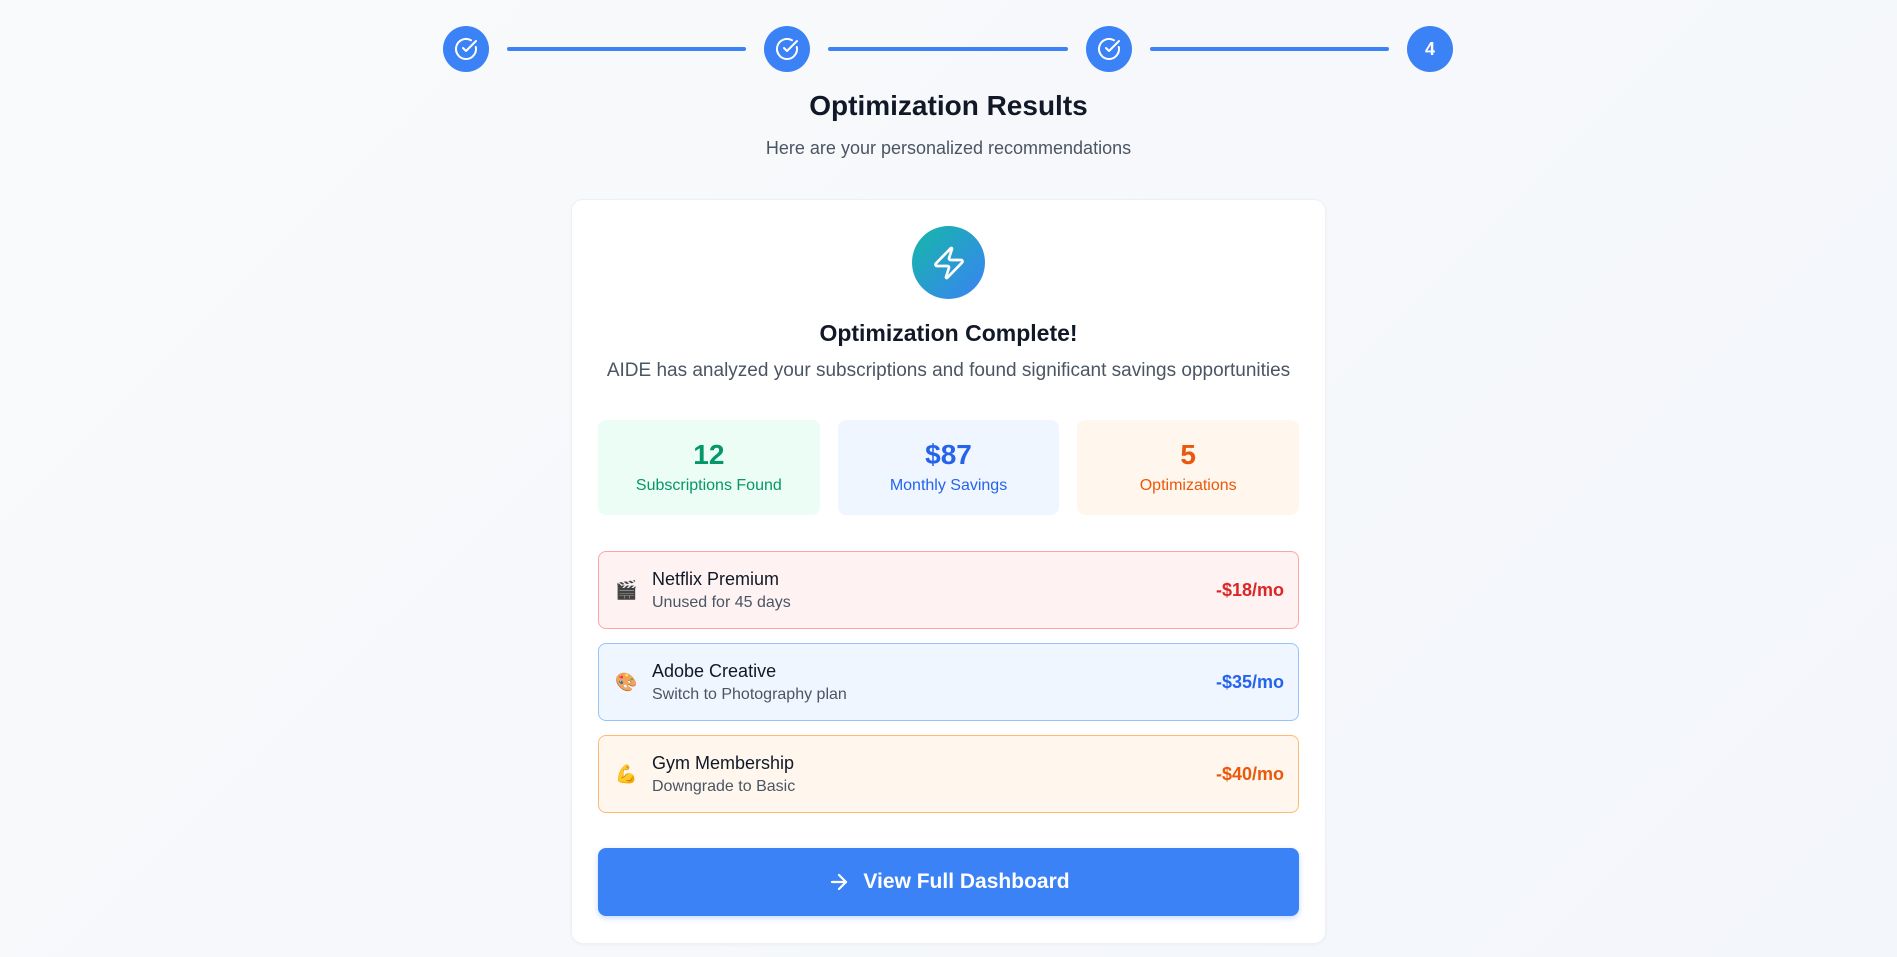 Image resolution: width=1897 pixels, height=957 pixels. Describe the element at coordinates (948, 333) in the screenshot. I see `card-title: Optimization Complete!` at that location.